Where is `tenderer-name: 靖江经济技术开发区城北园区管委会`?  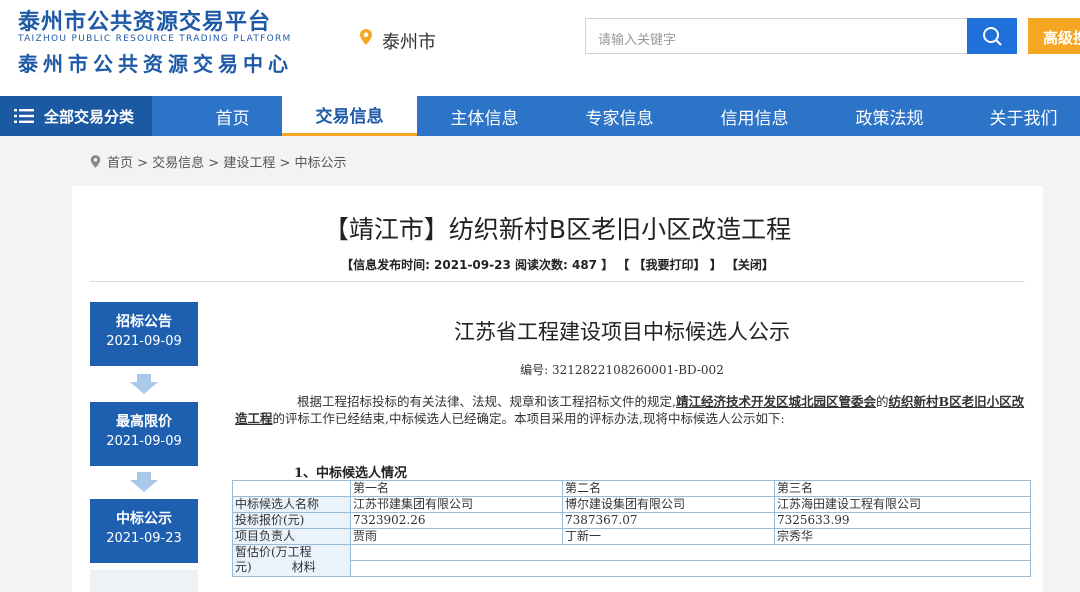 tenderer-name: 靖江经济技术开发区城北园区管委会 is located at coordinates (775, 401).